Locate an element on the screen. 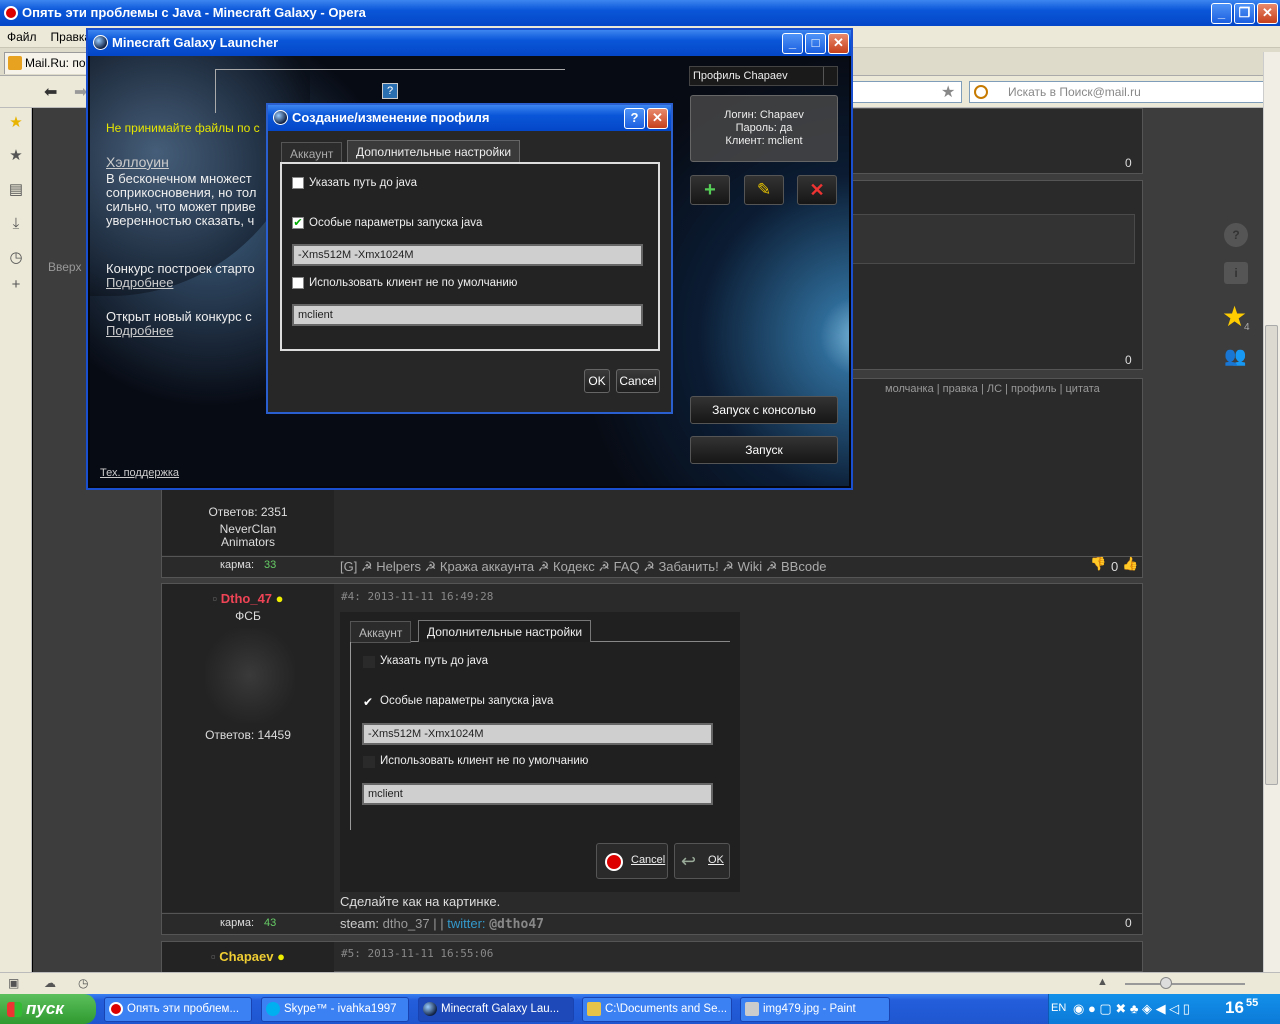 This screenshot has width=1280, height=1024. launcher-titlebar: Minecraft Galaxy Launcher is located at coordinates (469, 43).